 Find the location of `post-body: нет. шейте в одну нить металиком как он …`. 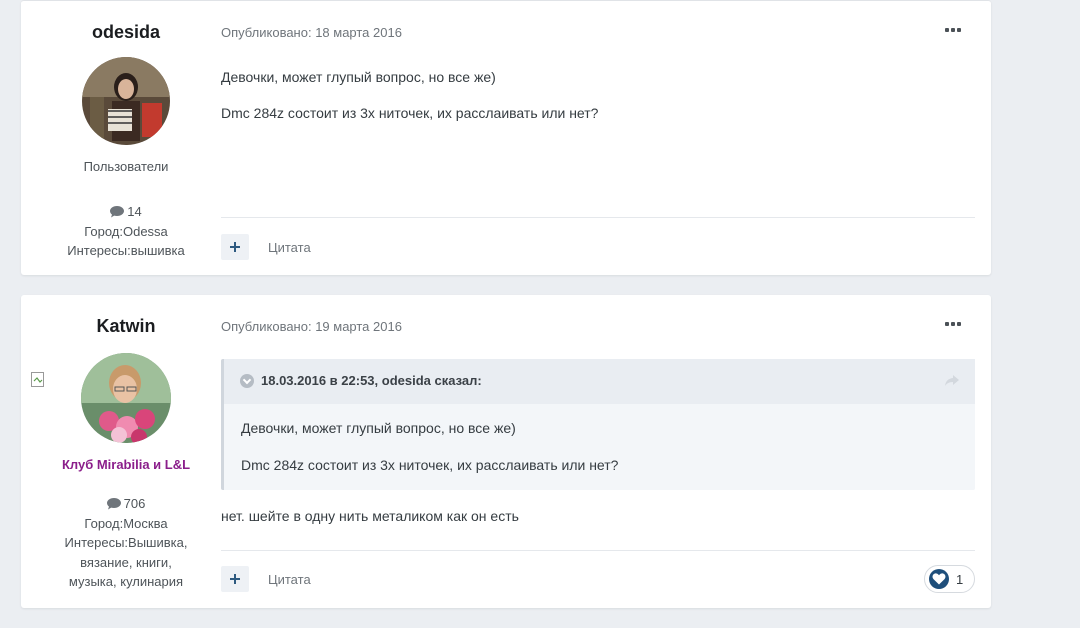

post-body: нет. шейте в одну нить металиком как он … is located at coordinates (370, 524).